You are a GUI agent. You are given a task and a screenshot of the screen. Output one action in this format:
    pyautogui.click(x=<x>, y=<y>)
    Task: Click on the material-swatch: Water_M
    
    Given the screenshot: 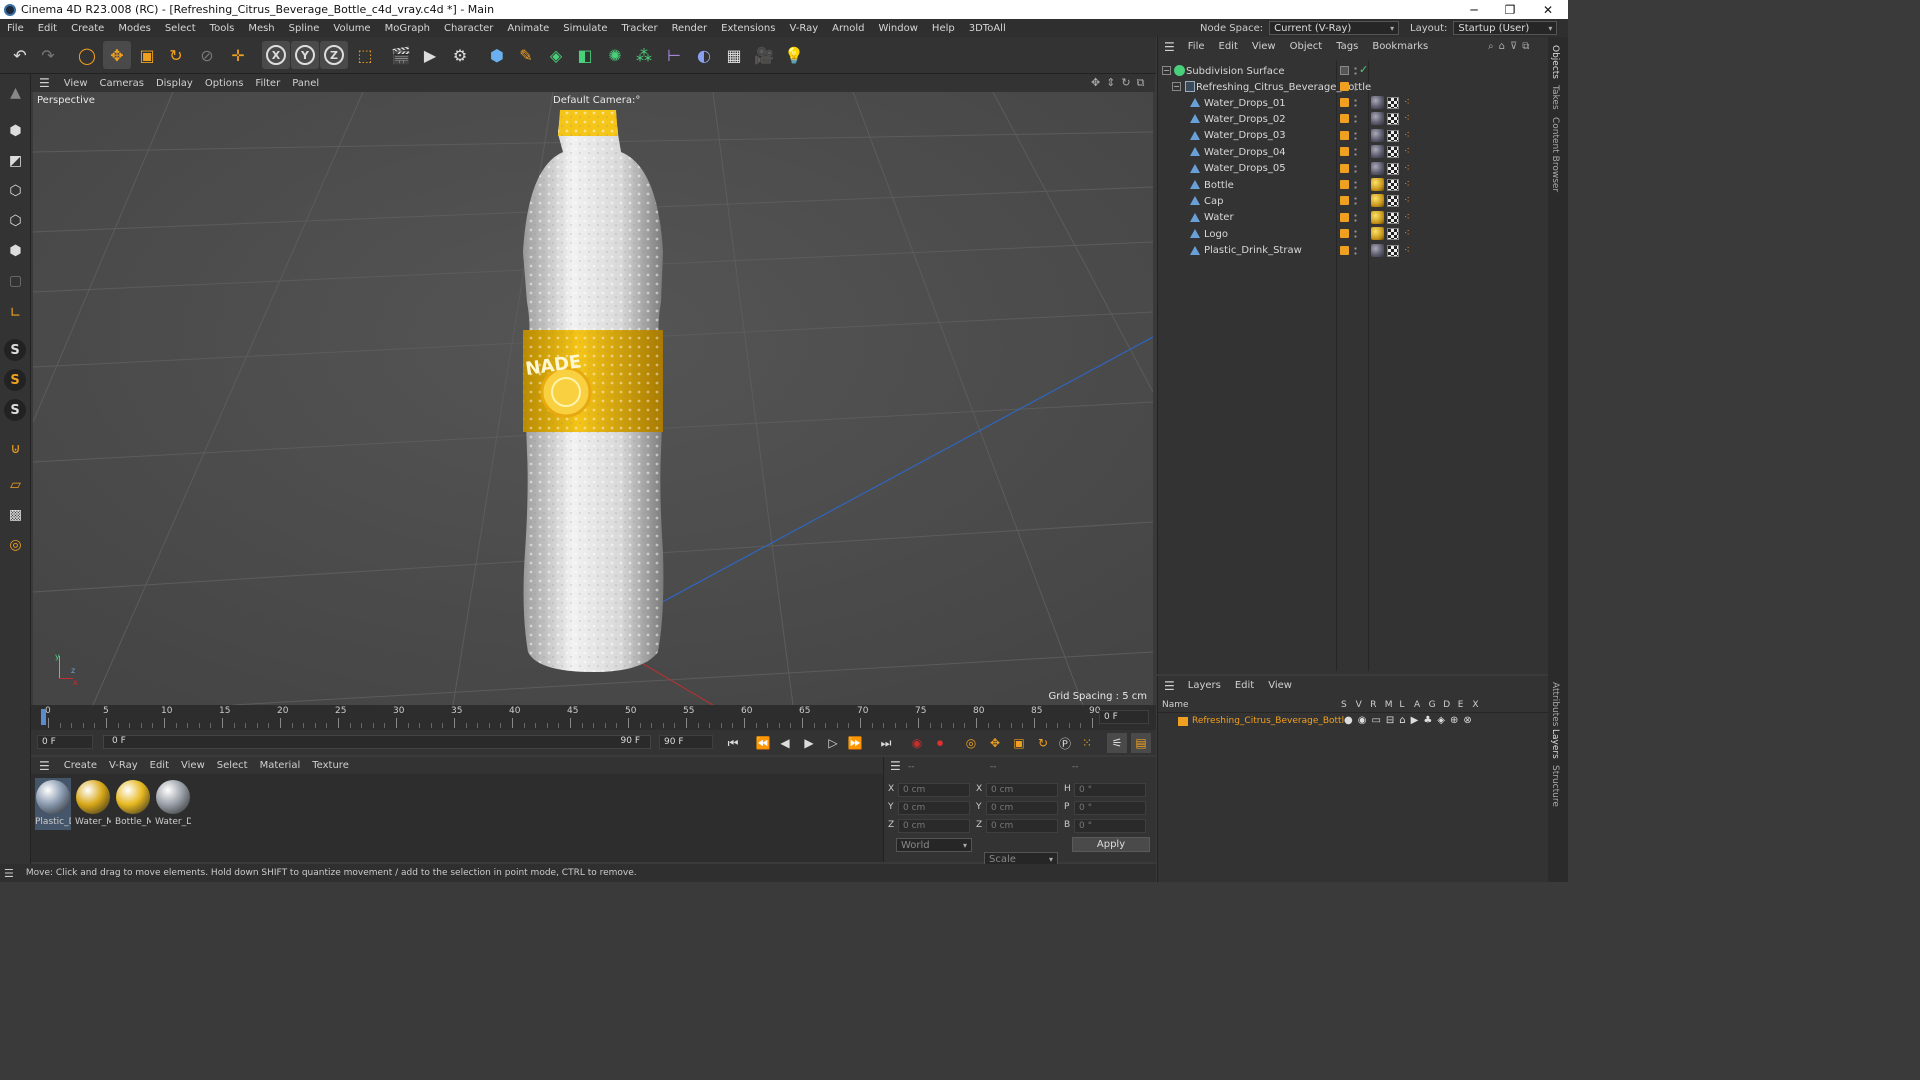 What is the action you would take?
    pyautogui.click(x=93, y=804)
    